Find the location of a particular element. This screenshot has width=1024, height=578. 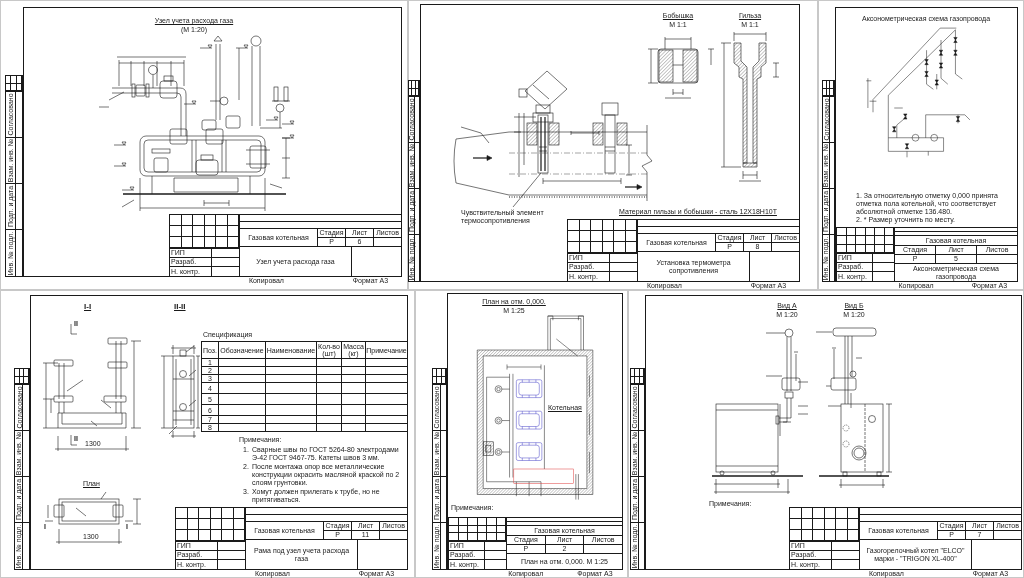

leader-line is located at coordinates (527, 190).